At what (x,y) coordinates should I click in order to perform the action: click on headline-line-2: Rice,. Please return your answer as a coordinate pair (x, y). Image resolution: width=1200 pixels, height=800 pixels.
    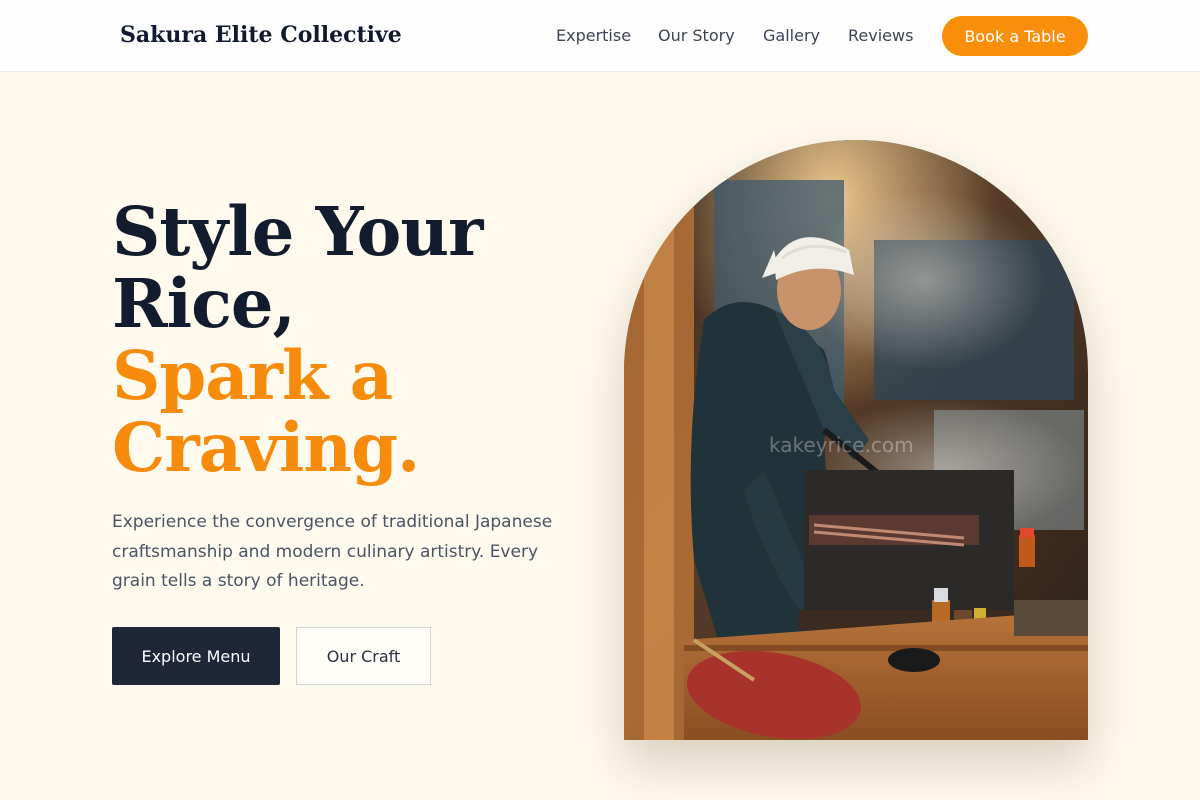
    Looking at the image, I should click on (204, 303).